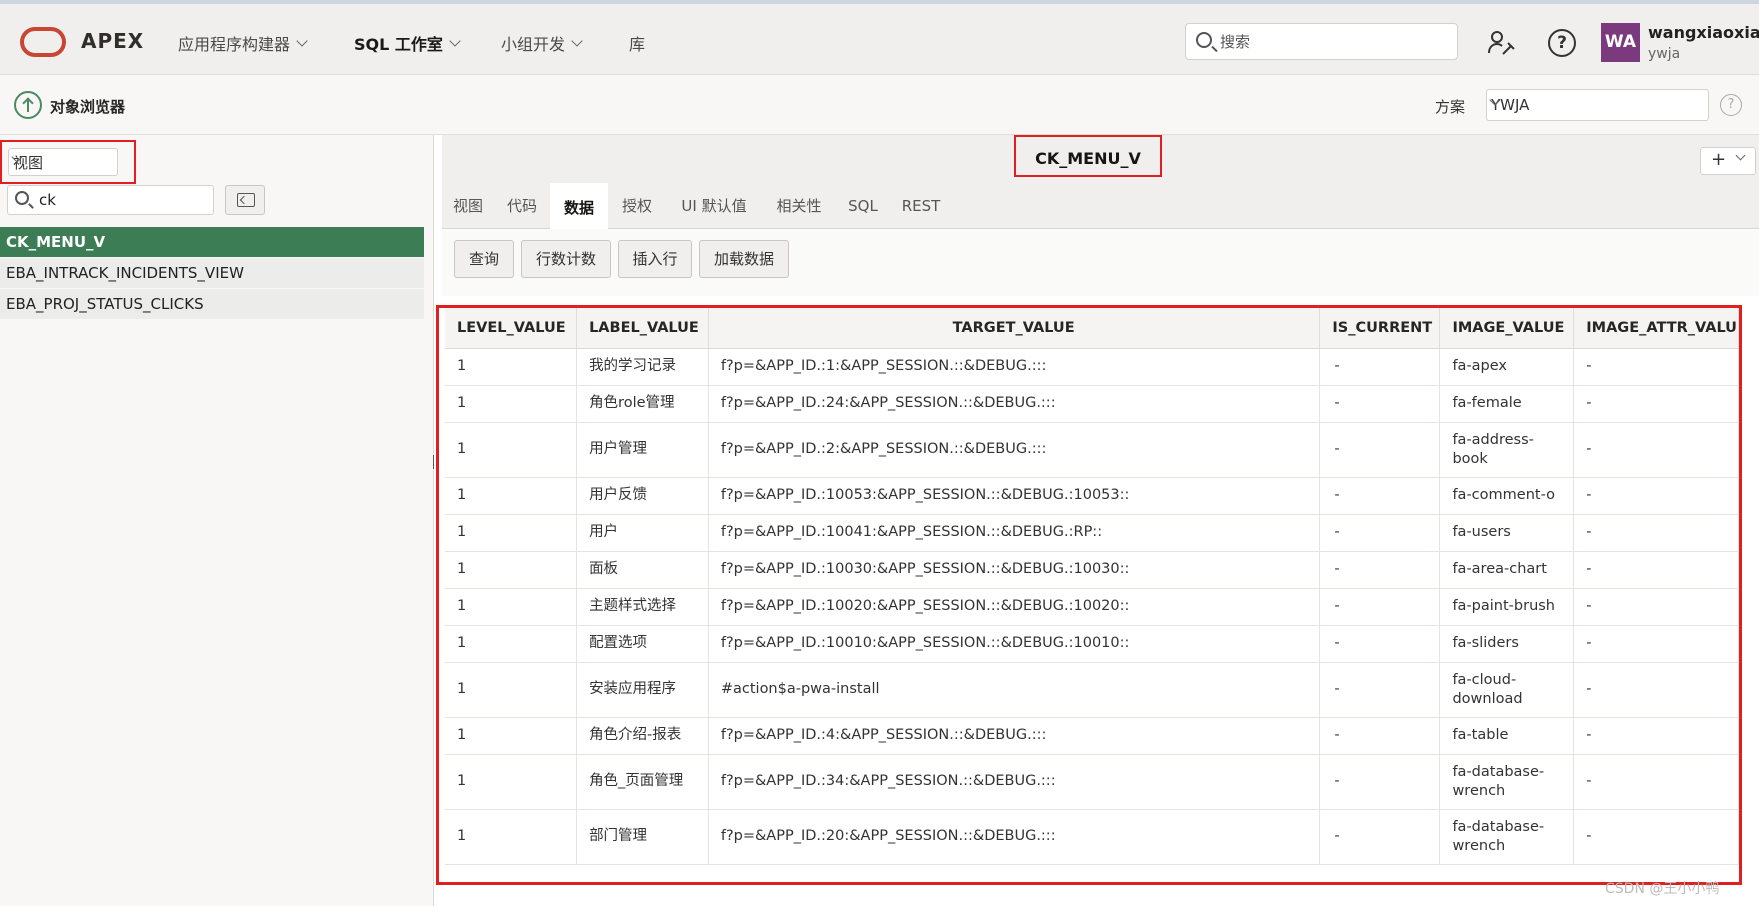 The height and width of the screenshot is (906, 1759). I want to click on column-header: LEVEL_VALUE, so click(511, 328).